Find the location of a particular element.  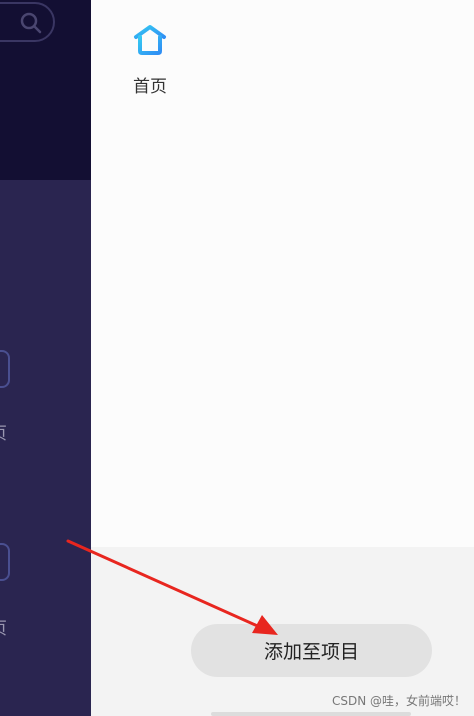

add-to-project-button: 添加至项目 is located at coordinates (311, 650).